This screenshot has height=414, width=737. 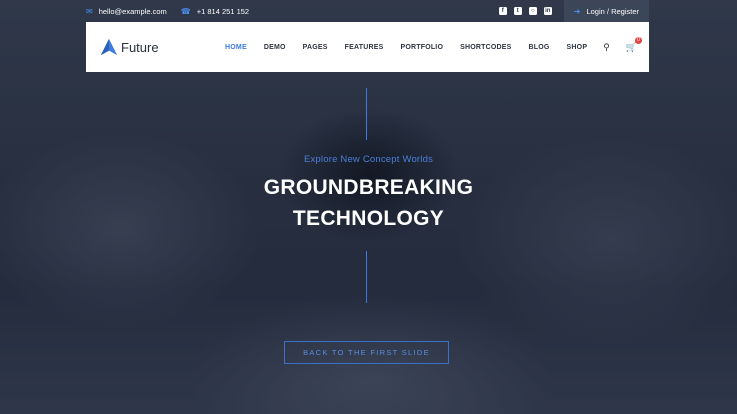 I want to click on brand-name: Future, so click(x=140, y=47).